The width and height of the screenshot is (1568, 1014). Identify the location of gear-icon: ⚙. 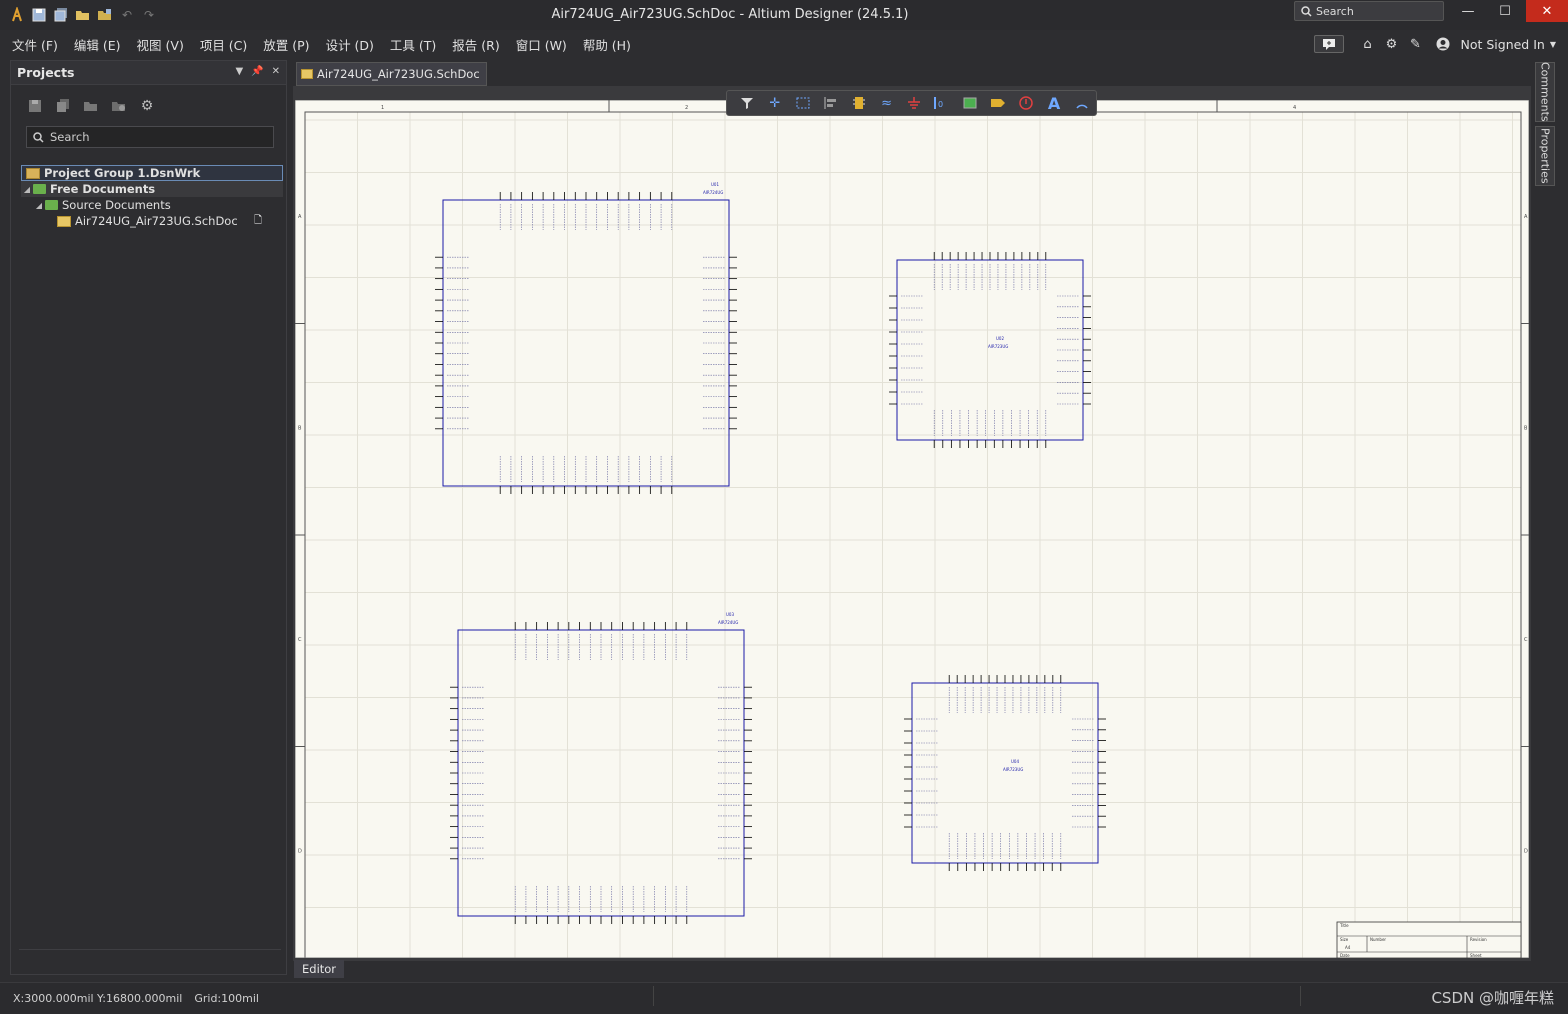
(1391, 44).